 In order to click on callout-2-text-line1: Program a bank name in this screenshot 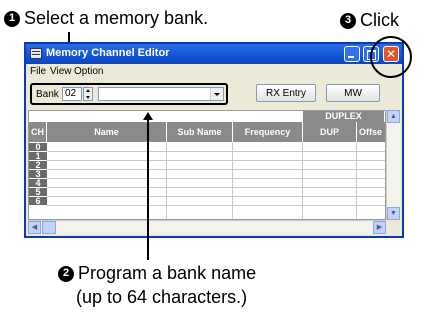, I will do `click(167, 273)`.